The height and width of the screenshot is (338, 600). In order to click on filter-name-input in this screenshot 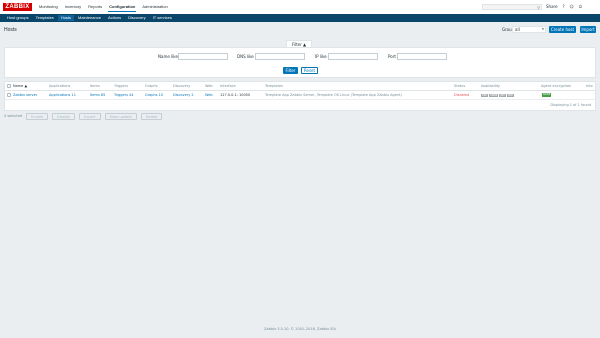, I will do `click(203, 56)`.